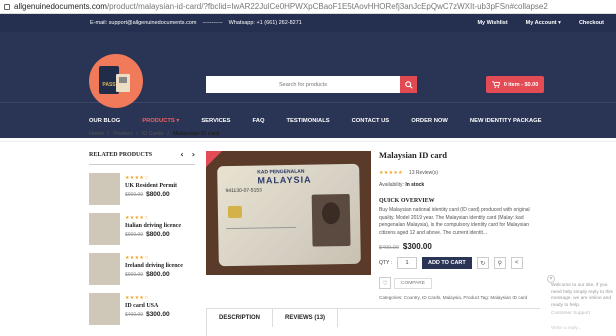  What do you see at coordinates (506, 121) in the screenshot?
I see `nav-item: NEW IDENTITY PACKAGE` at bounding box center [506, 121].